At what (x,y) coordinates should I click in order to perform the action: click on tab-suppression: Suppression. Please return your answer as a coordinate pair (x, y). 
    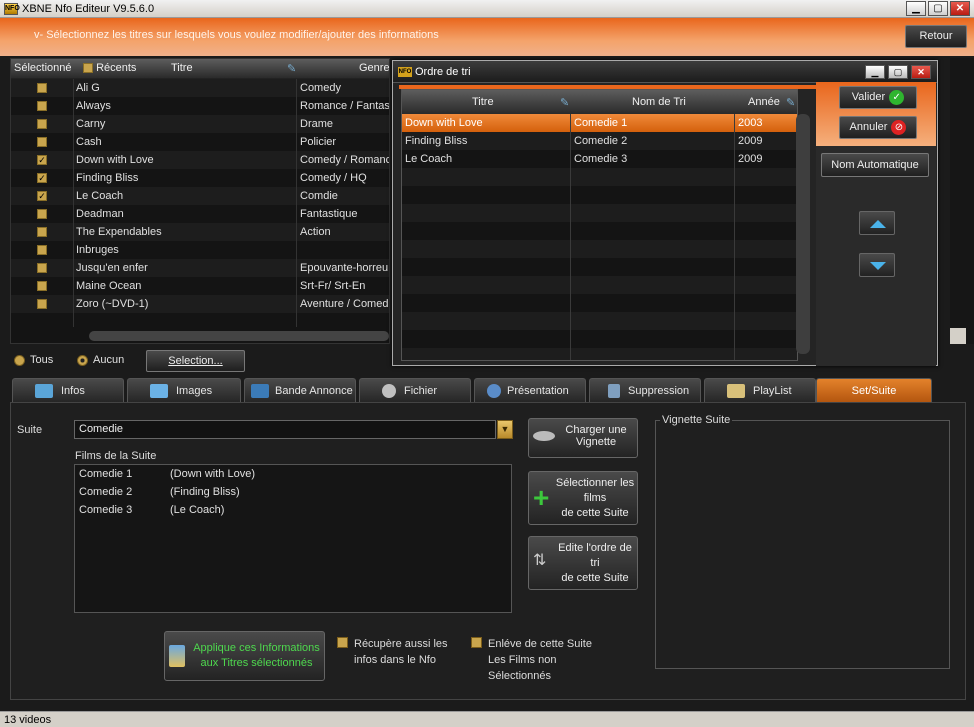
    Looking at the image, I should click on (645, 390).